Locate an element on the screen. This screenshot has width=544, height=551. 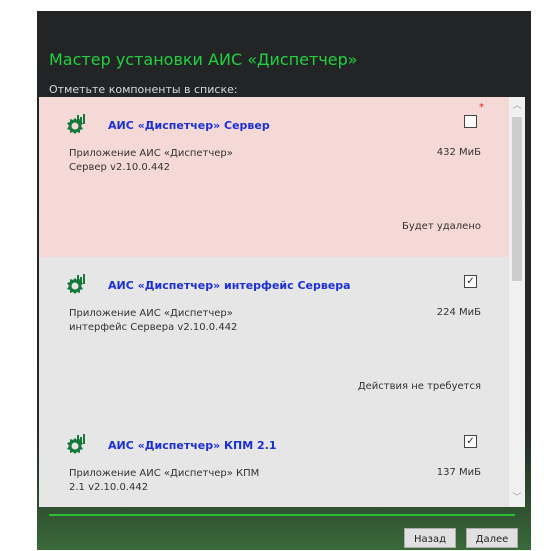
component-status: Будет удалено is located at coordinates (441, 226).